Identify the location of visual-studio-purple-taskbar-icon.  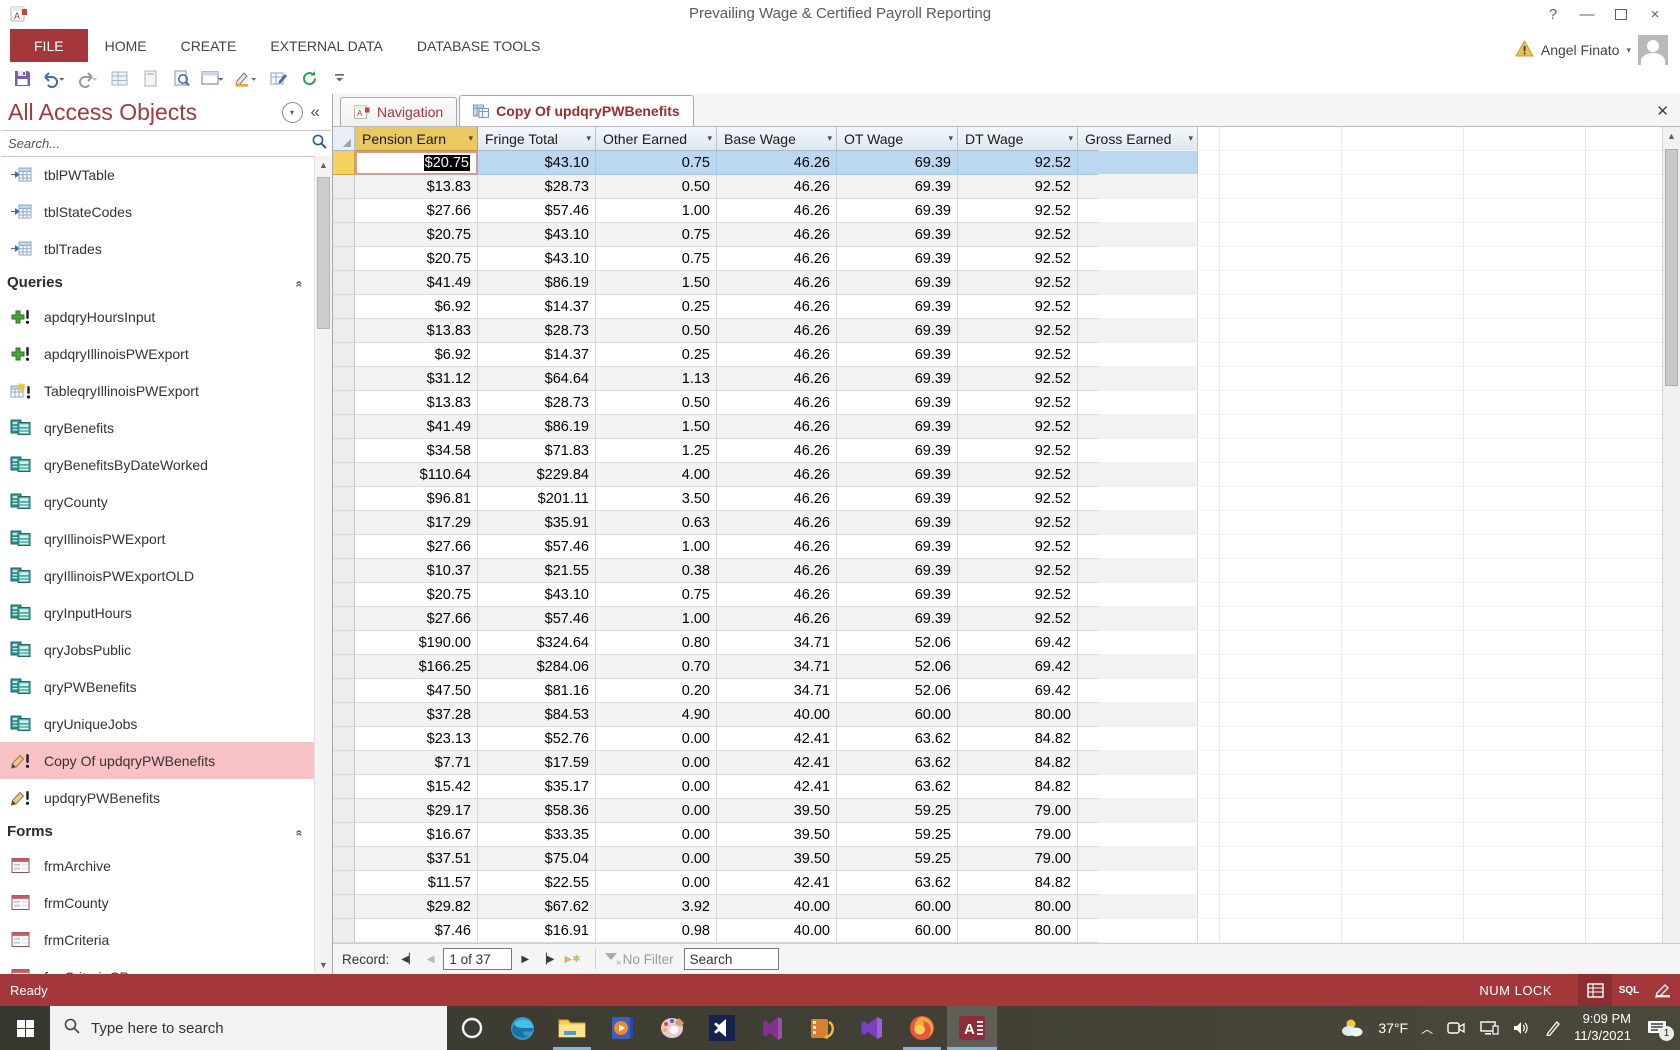
(772, 1028).